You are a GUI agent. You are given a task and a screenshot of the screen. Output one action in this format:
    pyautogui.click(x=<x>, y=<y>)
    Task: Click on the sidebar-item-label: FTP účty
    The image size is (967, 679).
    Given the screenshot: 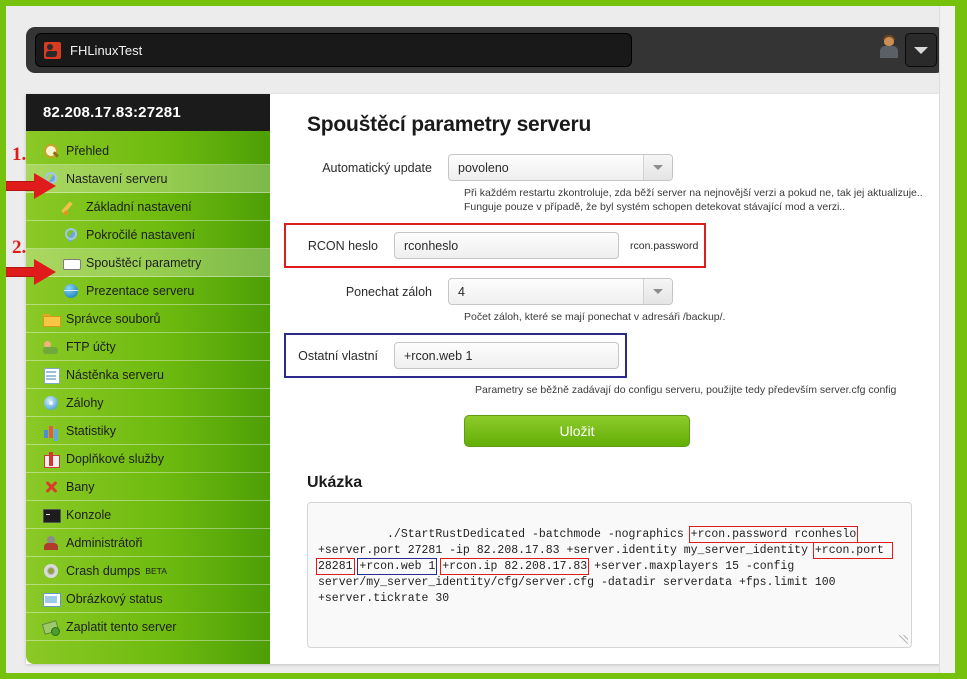 What is the action you would take?
    pyautogui.click(x=91, y=346)
    